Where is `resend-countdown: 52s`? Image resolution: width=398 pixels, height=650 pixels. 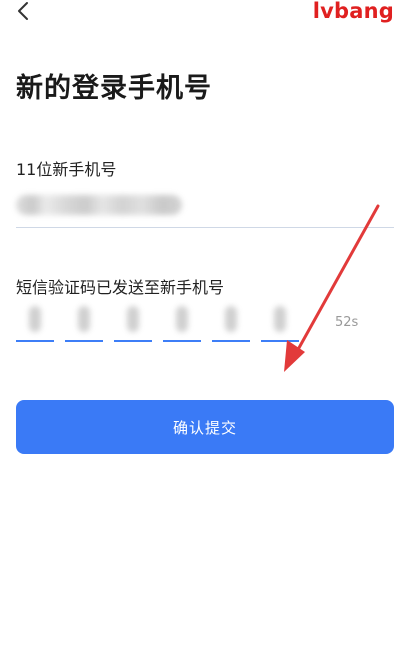 resend-countdown: 52s is located at coordinates (347, 322).